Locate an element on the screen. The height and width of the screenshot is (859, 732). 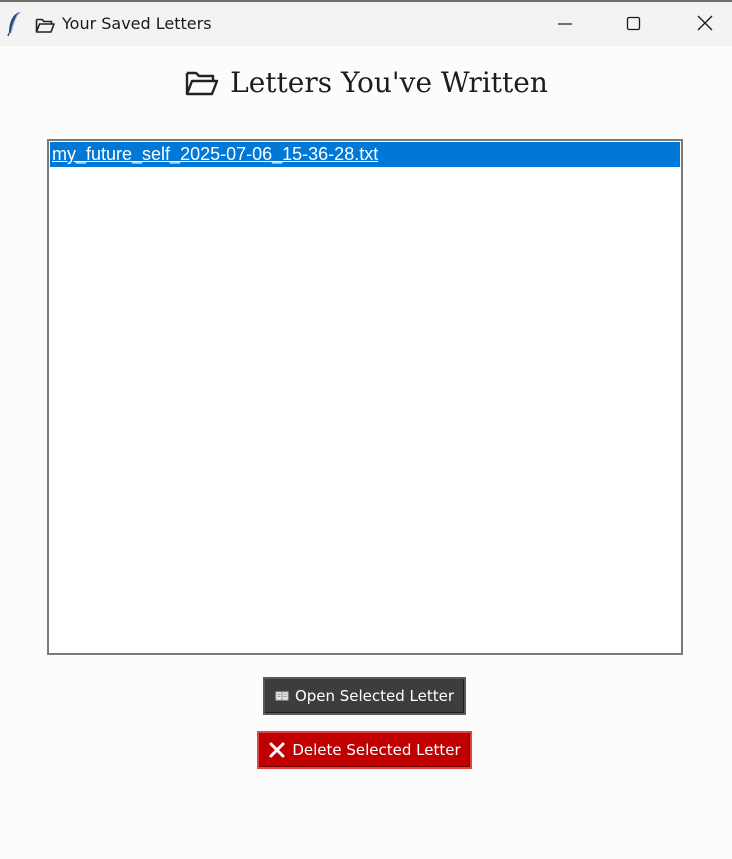
maximize-button is located at coordinates (634, 24).